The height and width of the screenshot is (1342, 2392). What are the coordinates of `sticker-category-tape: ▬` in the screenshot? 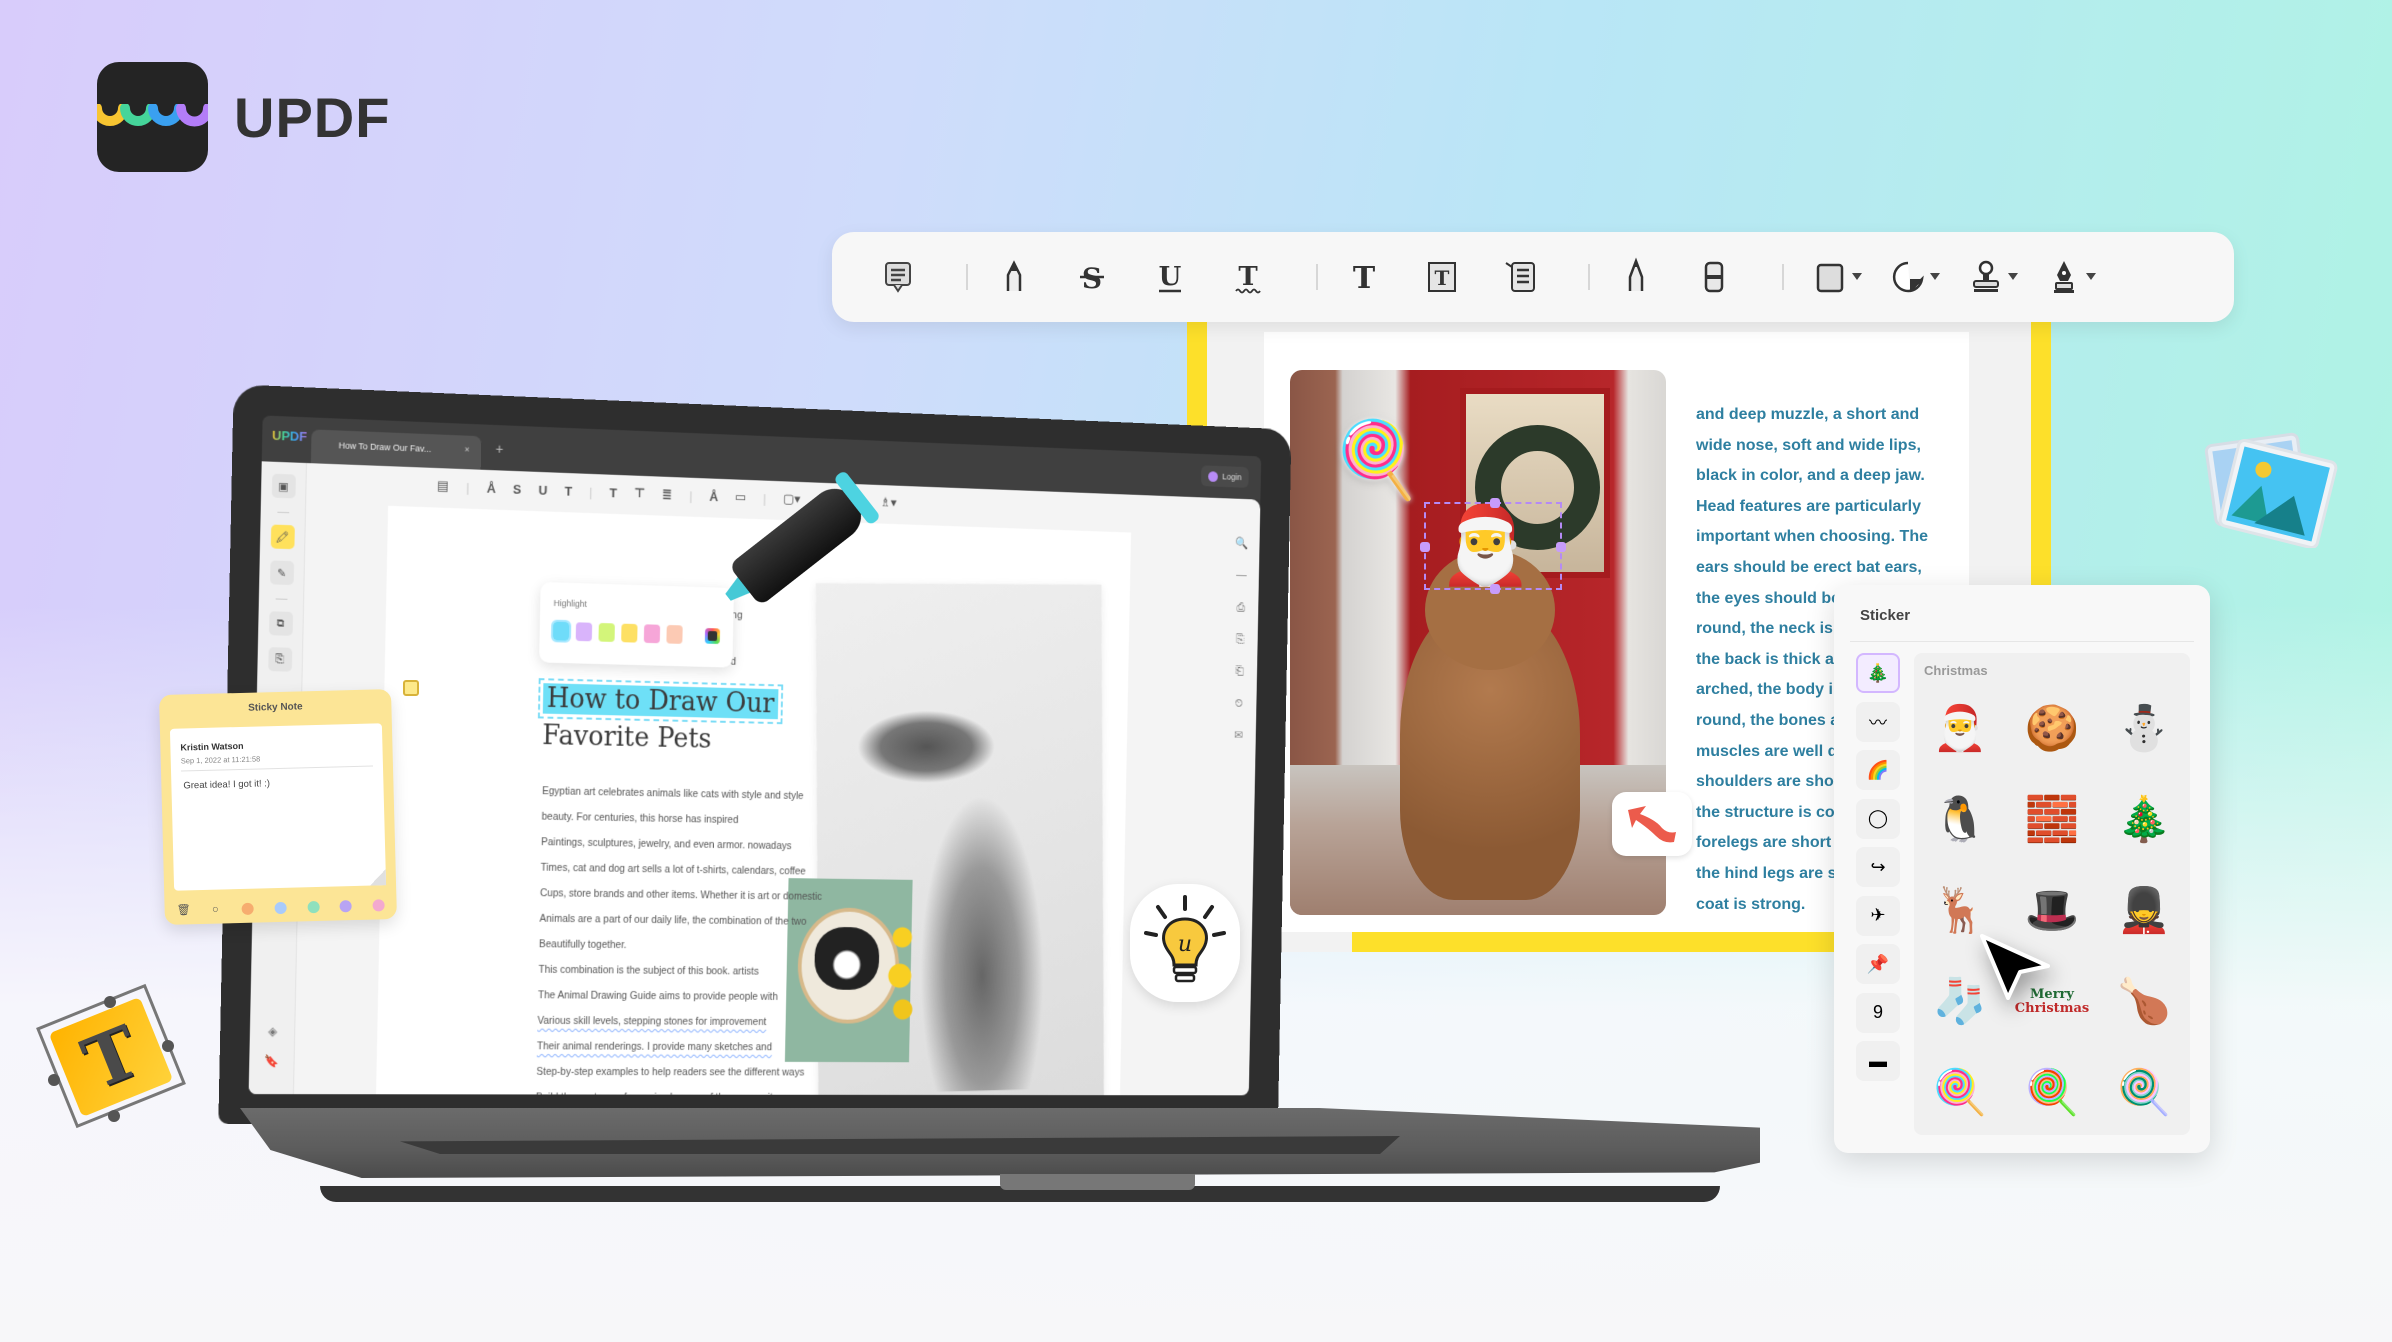 It's located at (1878, 1061).